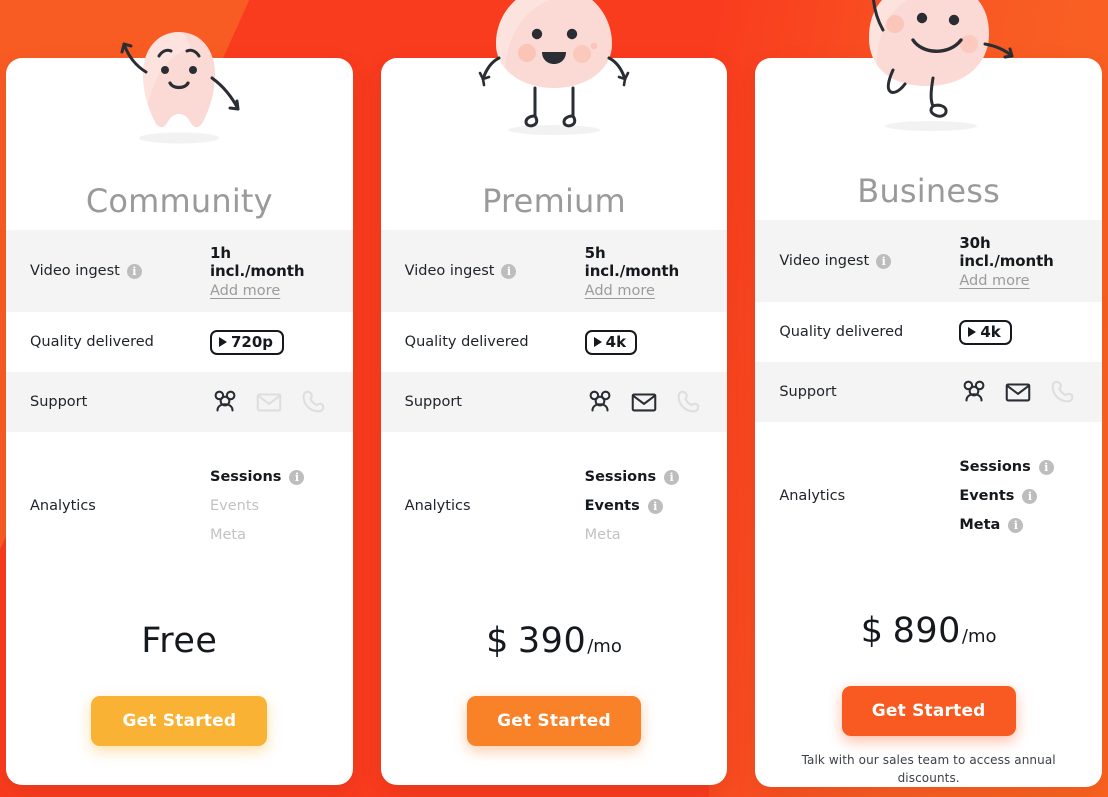 This screenshot has height=797, width=1108. I want to click on quality-text: 720p, so click(252, 341).